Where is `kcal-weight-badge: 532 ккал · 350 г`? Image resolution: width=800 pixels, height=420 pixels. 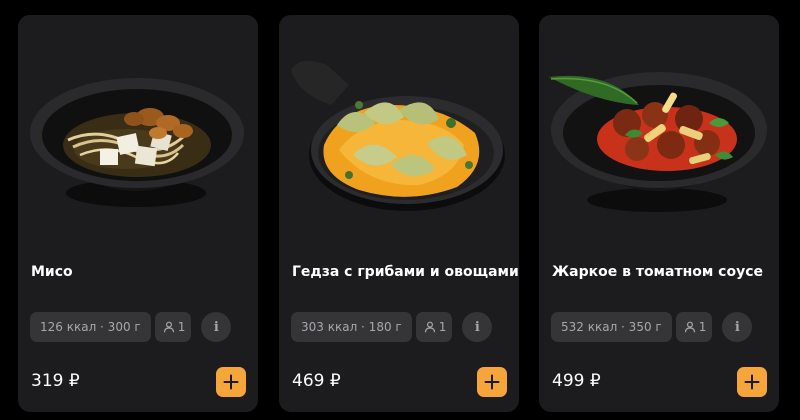 kcal-weight-badge: 532 ккал · 350 г is located at coordinates (611, 327).